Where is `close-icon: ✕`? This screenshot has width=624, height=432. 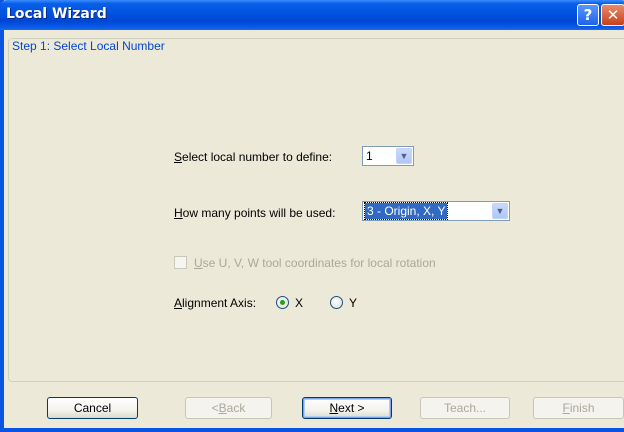
close-icon: ✕ is located at coordinates (613, 15).